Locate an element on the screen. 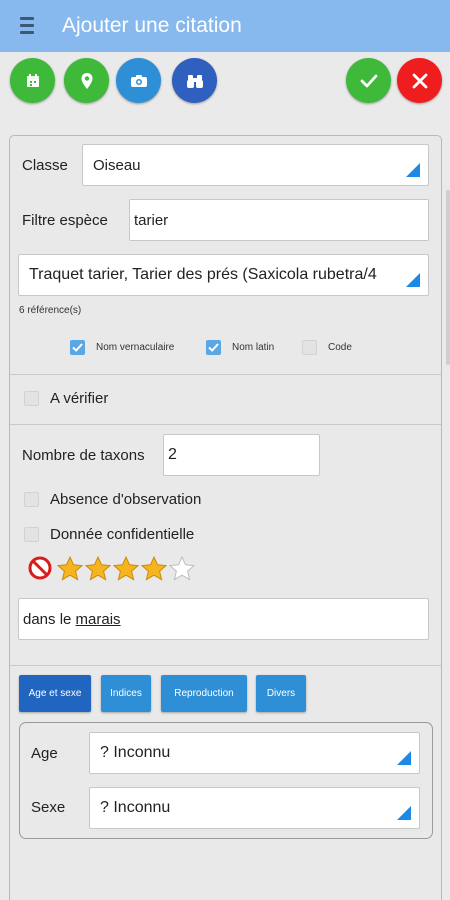 The image size is (450, 900). binoculars-button is located at coordinates (194, 80).